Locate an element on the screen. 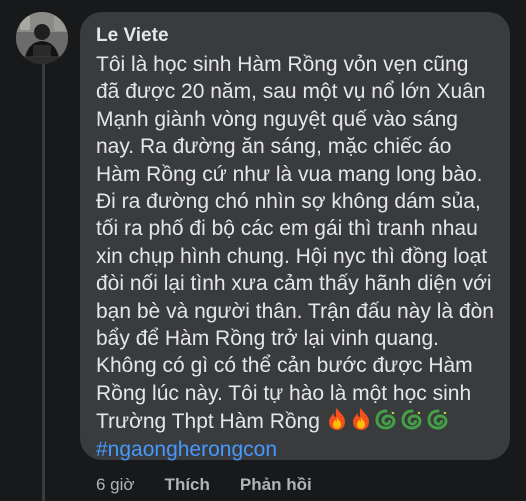 The image size is (526, 501). comment-line: đã được 20 năm, sau một vụ nổ lớn Xuân is located at coordinates (291, 92).